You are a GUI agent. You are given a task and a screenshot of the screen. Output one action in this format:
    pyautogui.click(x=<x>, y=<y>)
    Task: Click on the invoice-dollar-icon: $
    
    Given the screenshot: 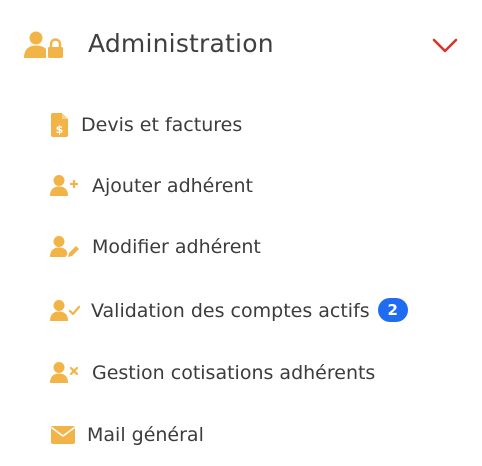 What is the action you would take?
    pyautogui.click(x=59, y=125)
    